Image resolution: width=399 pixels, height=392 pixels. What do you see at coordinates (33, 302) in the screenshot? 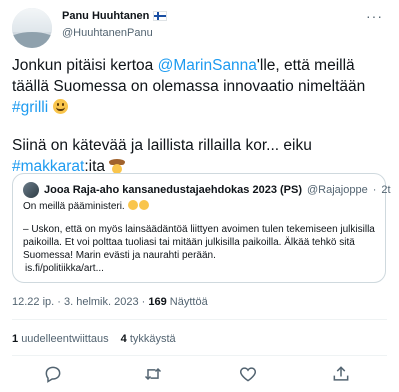
I see `tweet-time: 12.22 ip.` at bounding box center [33, 302].